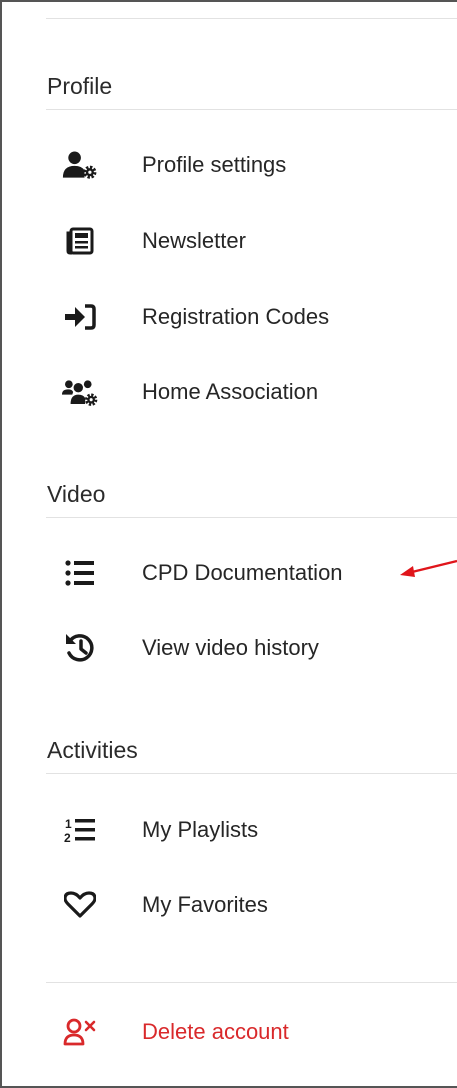  What do you see at coordinates (242, 572) in the screenshot?
I see `menu-item-label: CPD Documentation` at bounding box center [242, 572].